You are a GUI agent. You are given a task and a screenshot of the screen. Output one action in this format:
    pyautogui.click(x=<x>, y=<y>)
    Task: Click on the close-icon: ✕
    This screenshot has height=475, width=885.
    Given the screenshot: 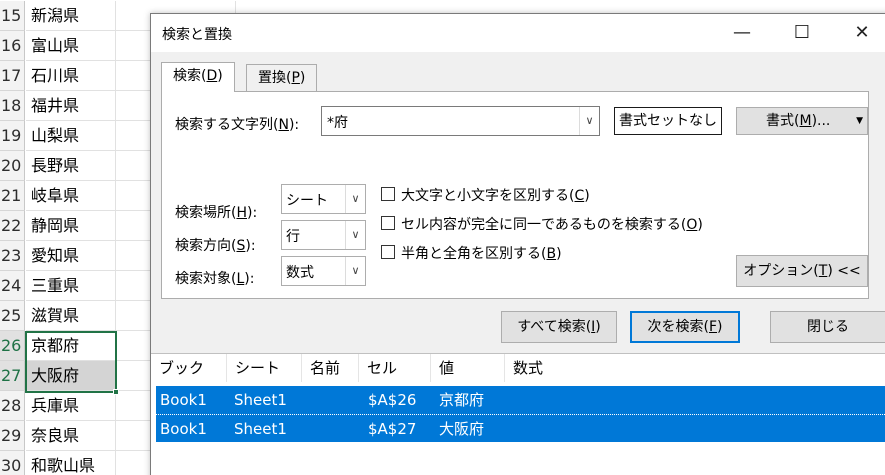 What is the action you would take?
    pyautogui.click(x=862, y=33)
    